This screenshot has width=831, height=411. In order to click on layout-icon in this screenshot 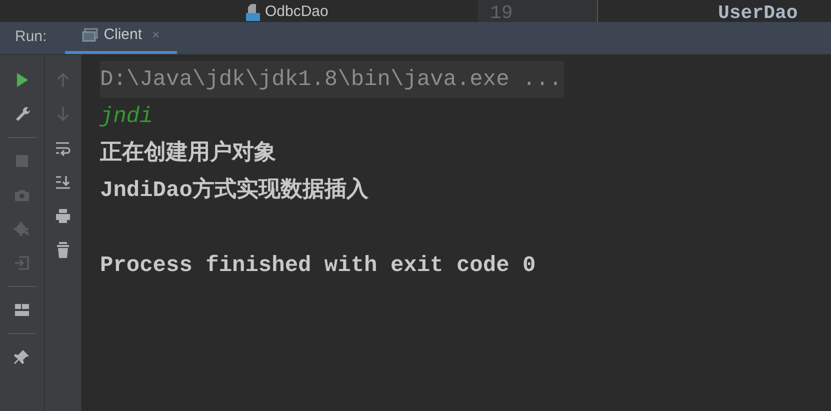, I will do `click(22, 310)`.